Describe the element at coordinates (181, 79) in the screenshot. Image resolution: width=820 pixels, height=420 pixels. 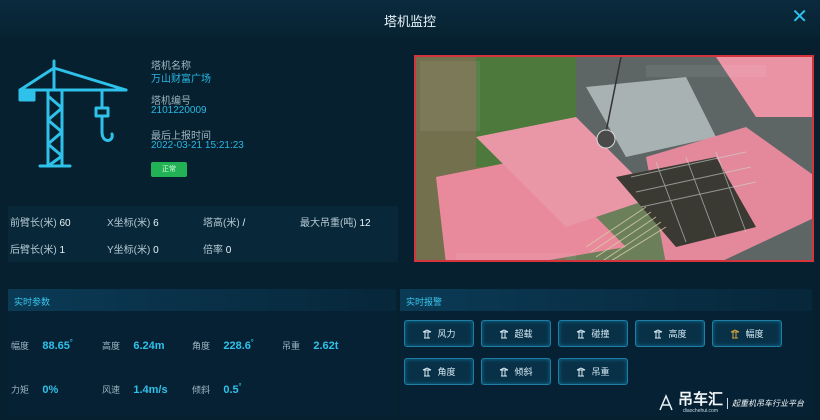
I see `crane-name-value: 万山财富广场` at that location.